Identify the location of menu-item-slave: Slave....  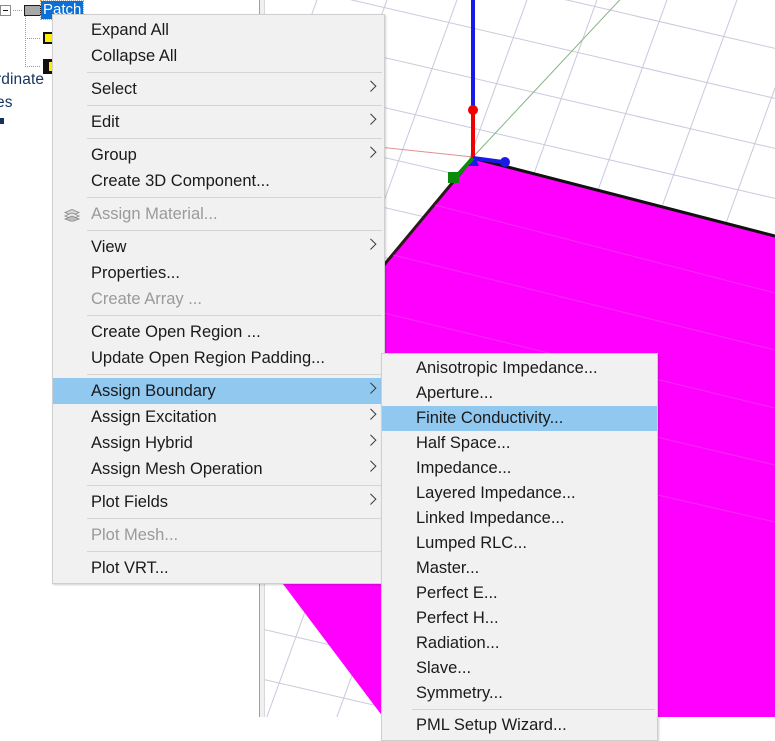
(519, 668).